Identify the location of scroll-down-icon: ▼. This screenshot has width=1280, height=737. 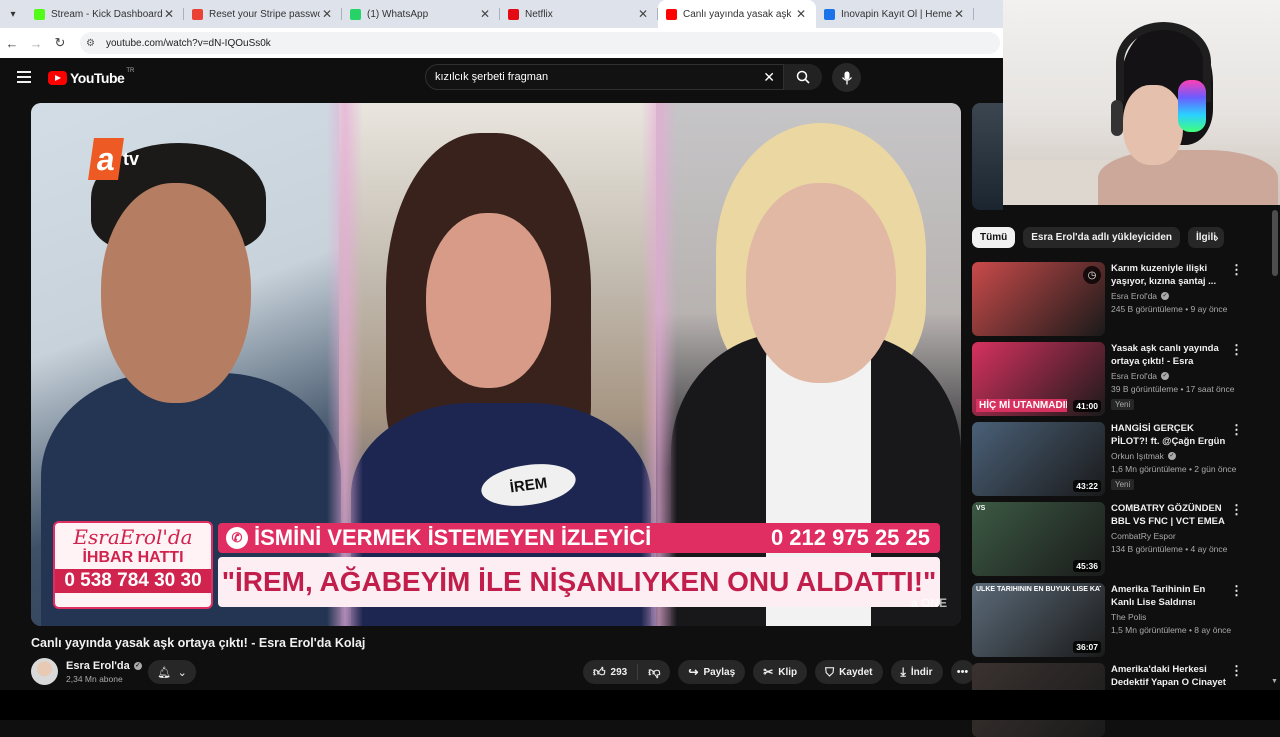
(1274, 681).